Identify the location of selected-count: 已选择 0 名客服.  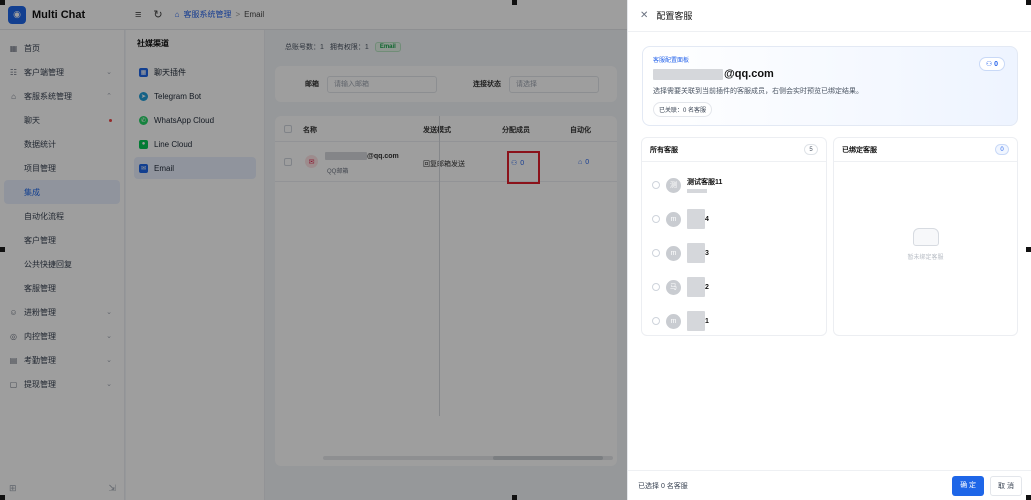
(663, 486).